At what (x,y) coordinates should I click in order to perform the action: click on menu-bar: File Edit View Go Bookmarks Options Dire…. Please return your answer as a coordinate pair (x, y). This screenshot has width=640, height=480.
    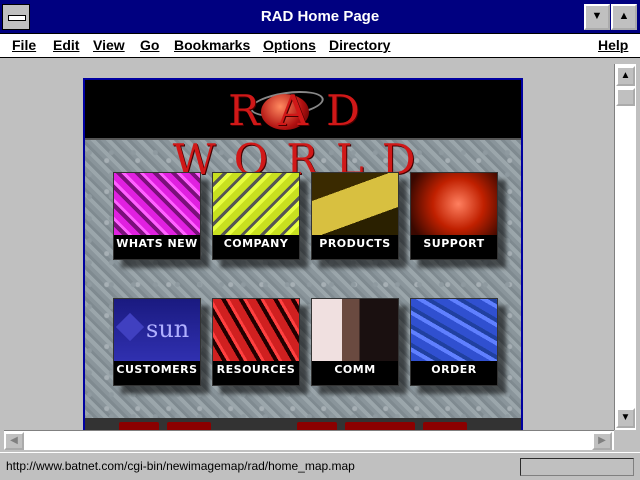
    Looking at the image, I should click on (320, 46).